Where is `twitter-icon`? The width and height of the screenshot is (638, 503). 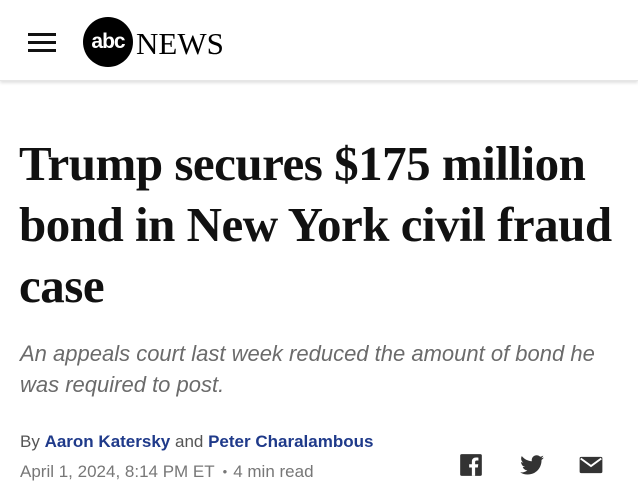
twitter-icon is located at coordinates (532, 465).